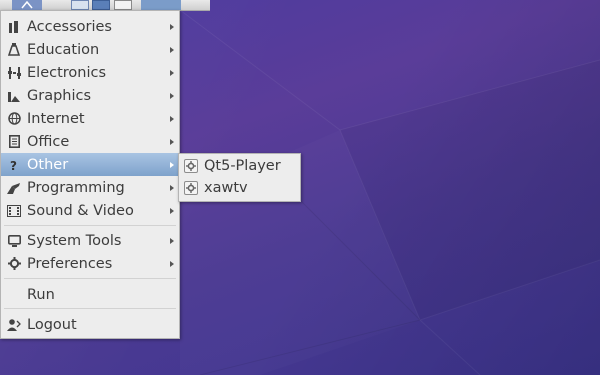 The width and height of the screenshot is (600, 375). I want to click on other-submenu: Qt5-Player xawtv, so click(239, 177).